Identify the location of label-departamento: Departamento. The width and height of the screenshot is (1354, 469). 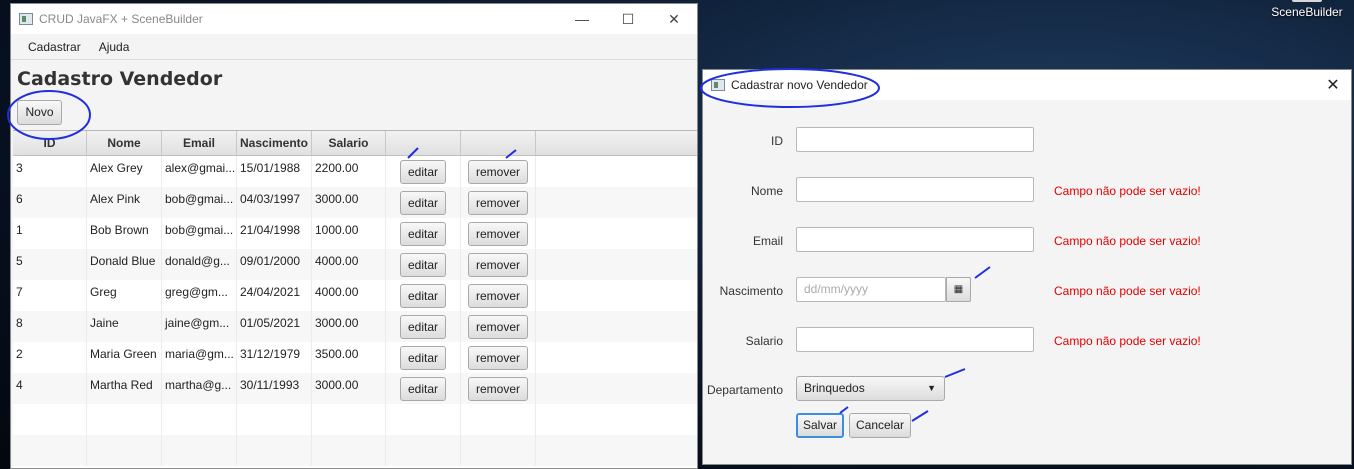
(744, 390).